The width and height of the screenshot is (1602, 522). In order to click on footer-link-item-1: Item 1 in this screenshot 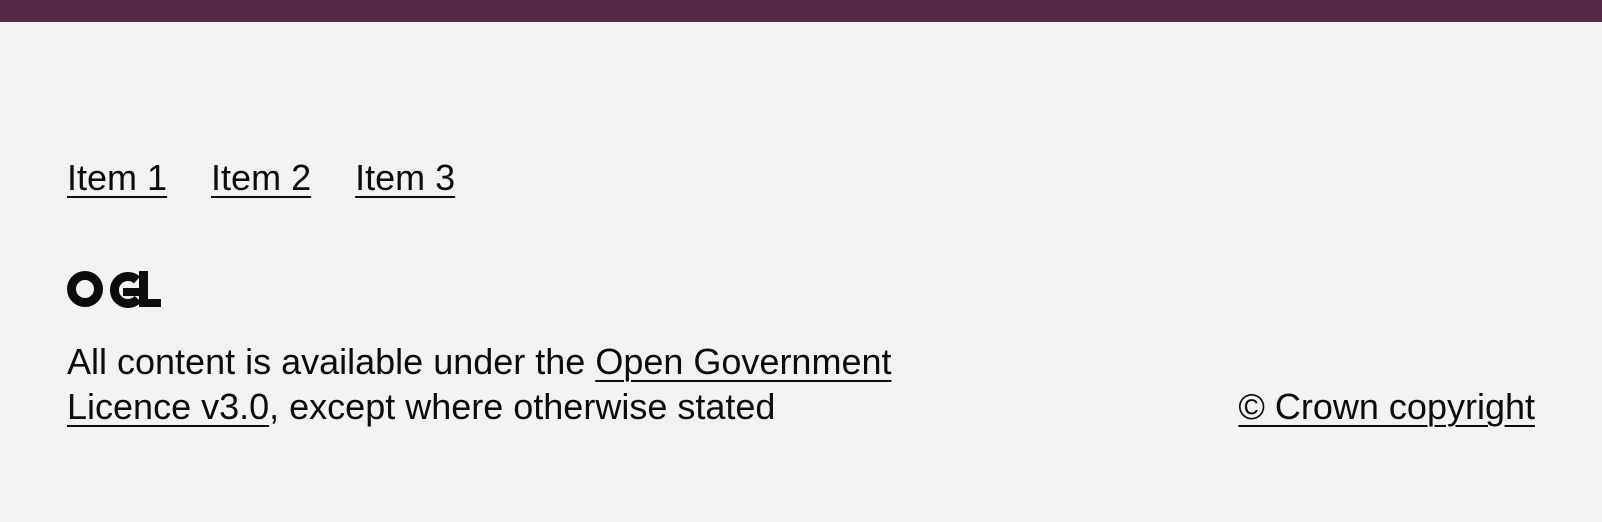, I will do `click(117, 178)`.